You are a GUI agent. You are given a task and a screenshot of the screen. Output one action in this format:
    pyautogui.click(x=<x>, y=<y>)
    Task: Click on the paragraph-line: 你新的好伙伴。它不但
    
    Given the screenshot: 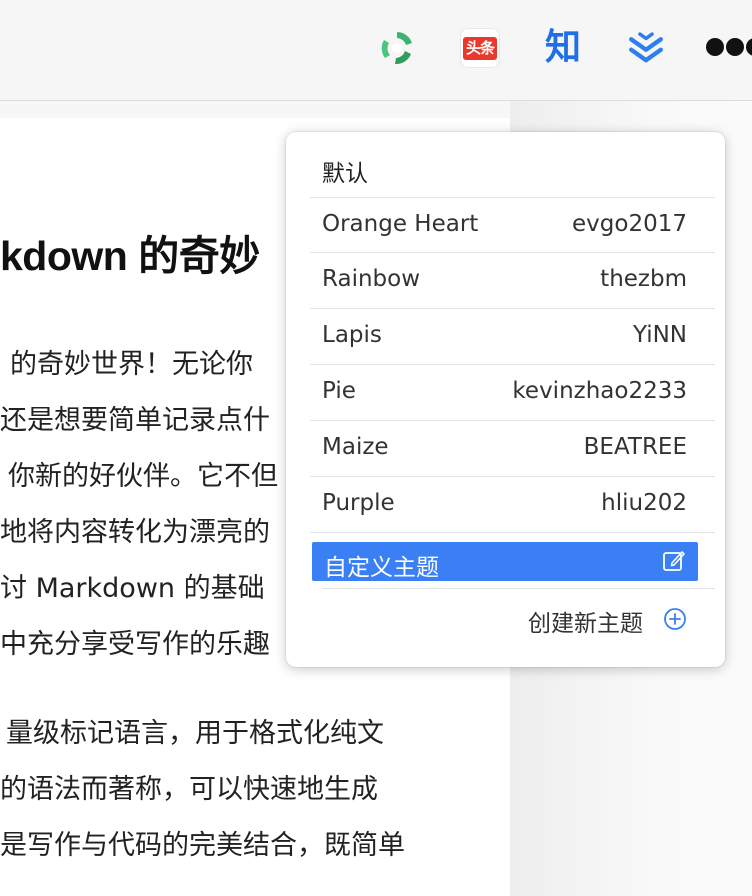 What is the action you would take?
    pyautogui.click(x=143, y=476)
    